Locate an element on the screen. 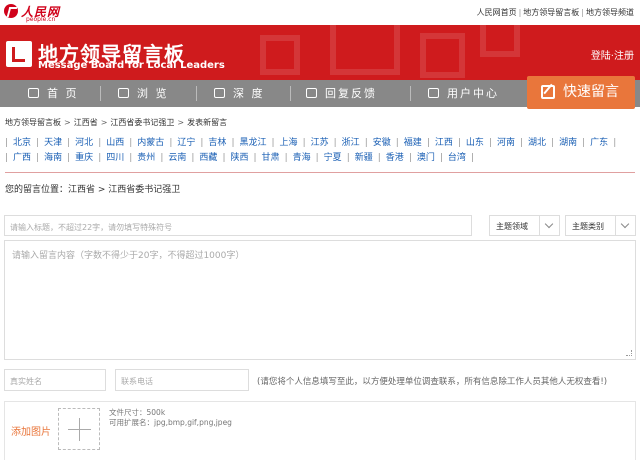 The height and width of the screenshot is (460, 640). content-placeholder: 请输入留言内容（字数不得少于20字，不得超过1000字） is located at coordinates (128, 256).